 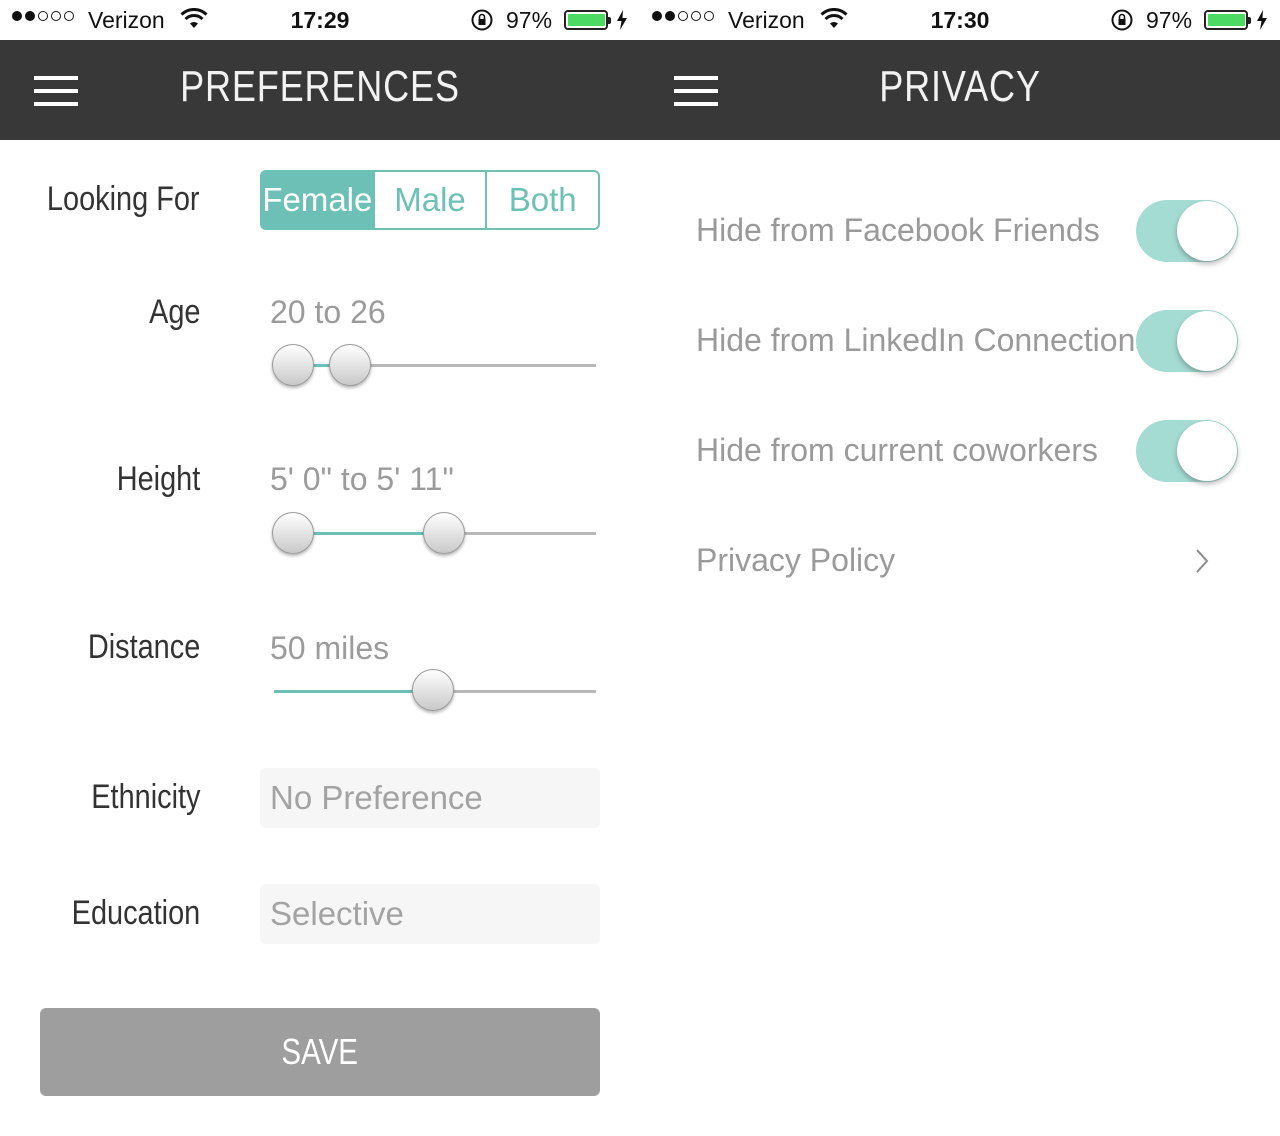 What do you see at coordinates (433, 690) in the screenshot?
I see `distance-handle` at bounding box center [433, 690].